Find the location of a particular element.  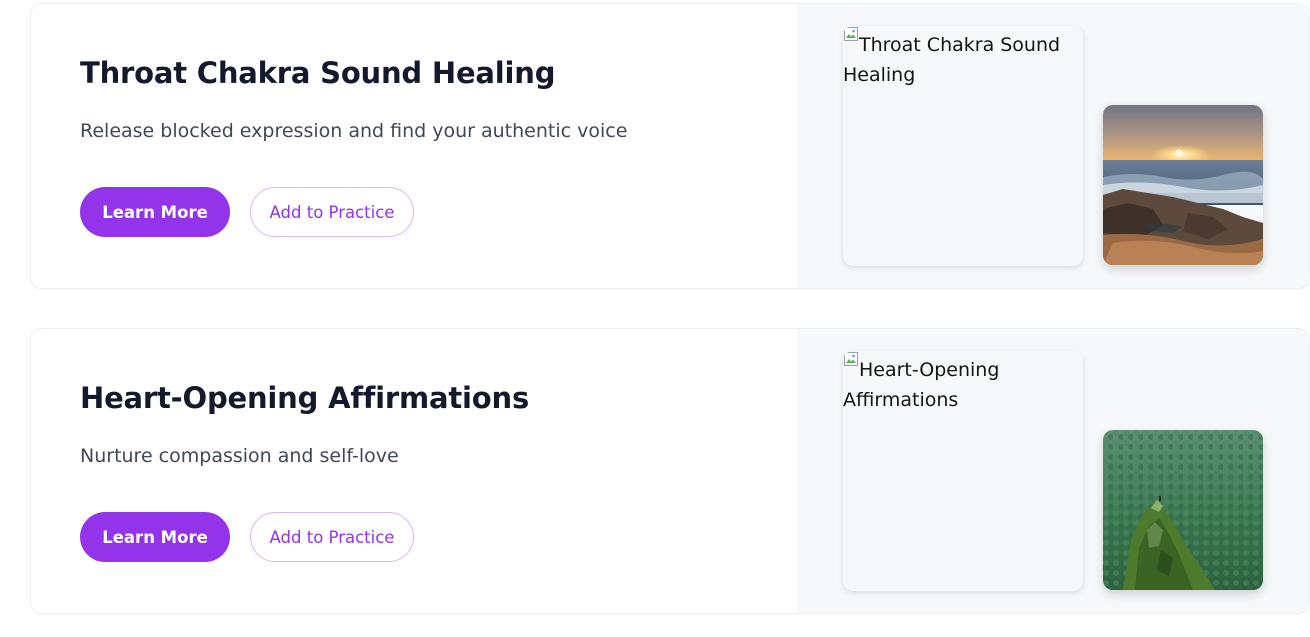

seashore-sunset-image is located at coordinates (1183, 185).